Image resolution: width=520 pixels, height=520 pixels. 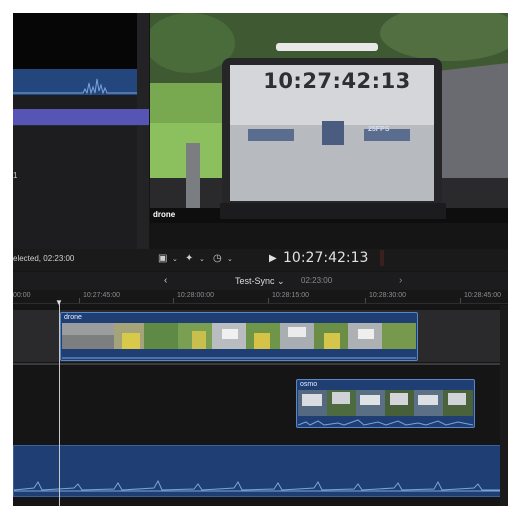 I want to click on viewer-clip-name: drone, so click(x=164, y=214).